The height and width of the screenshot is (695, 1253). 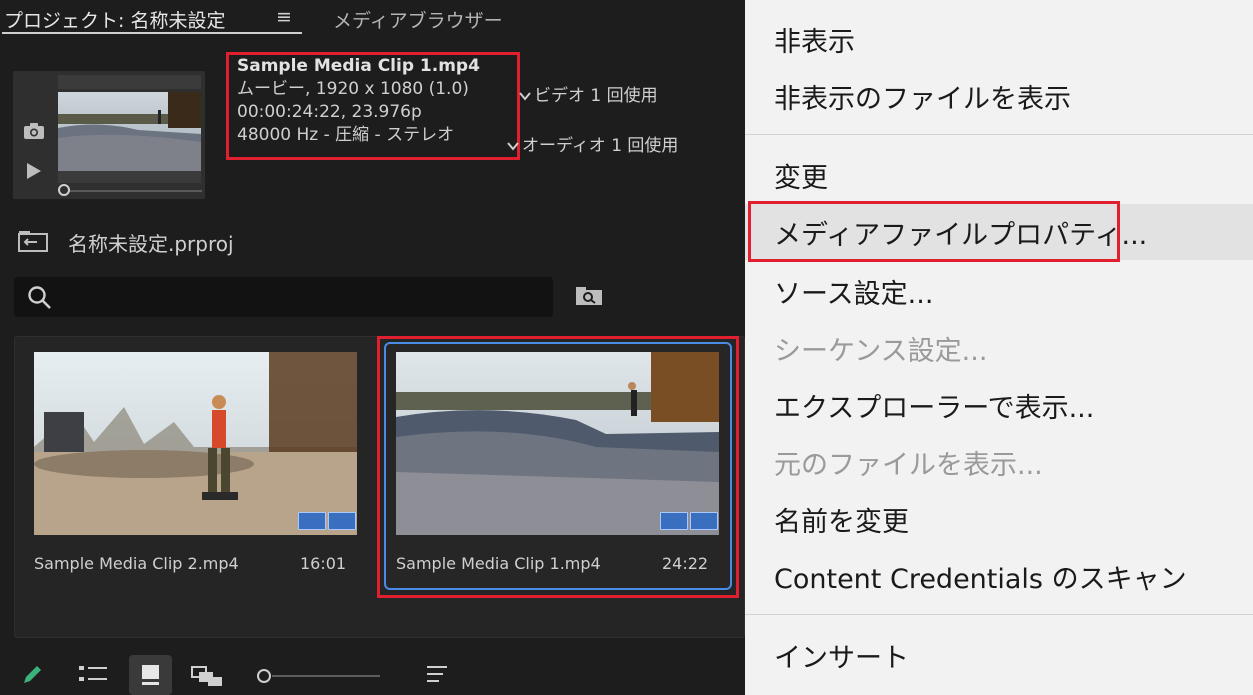 I want to click on camera-icon, so click(x=34, y=131).